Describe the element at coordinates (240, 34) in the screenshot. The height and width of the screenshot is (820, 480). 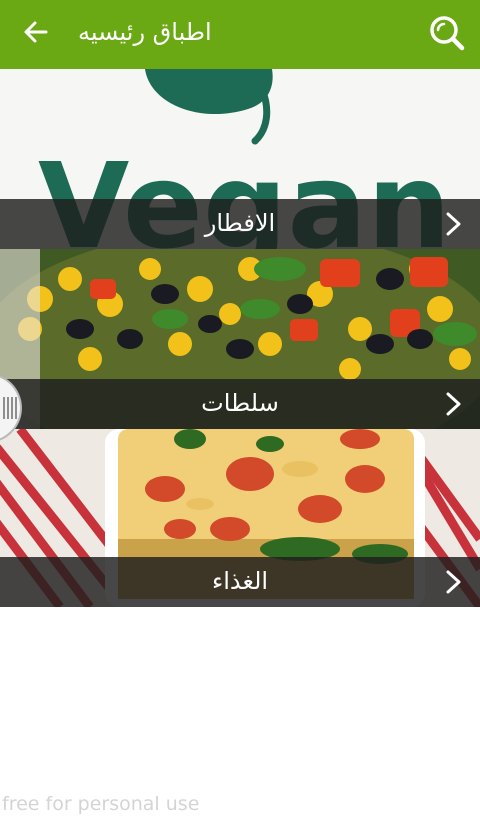
I see `app-bar: اطباق رئيسيه` at that location.